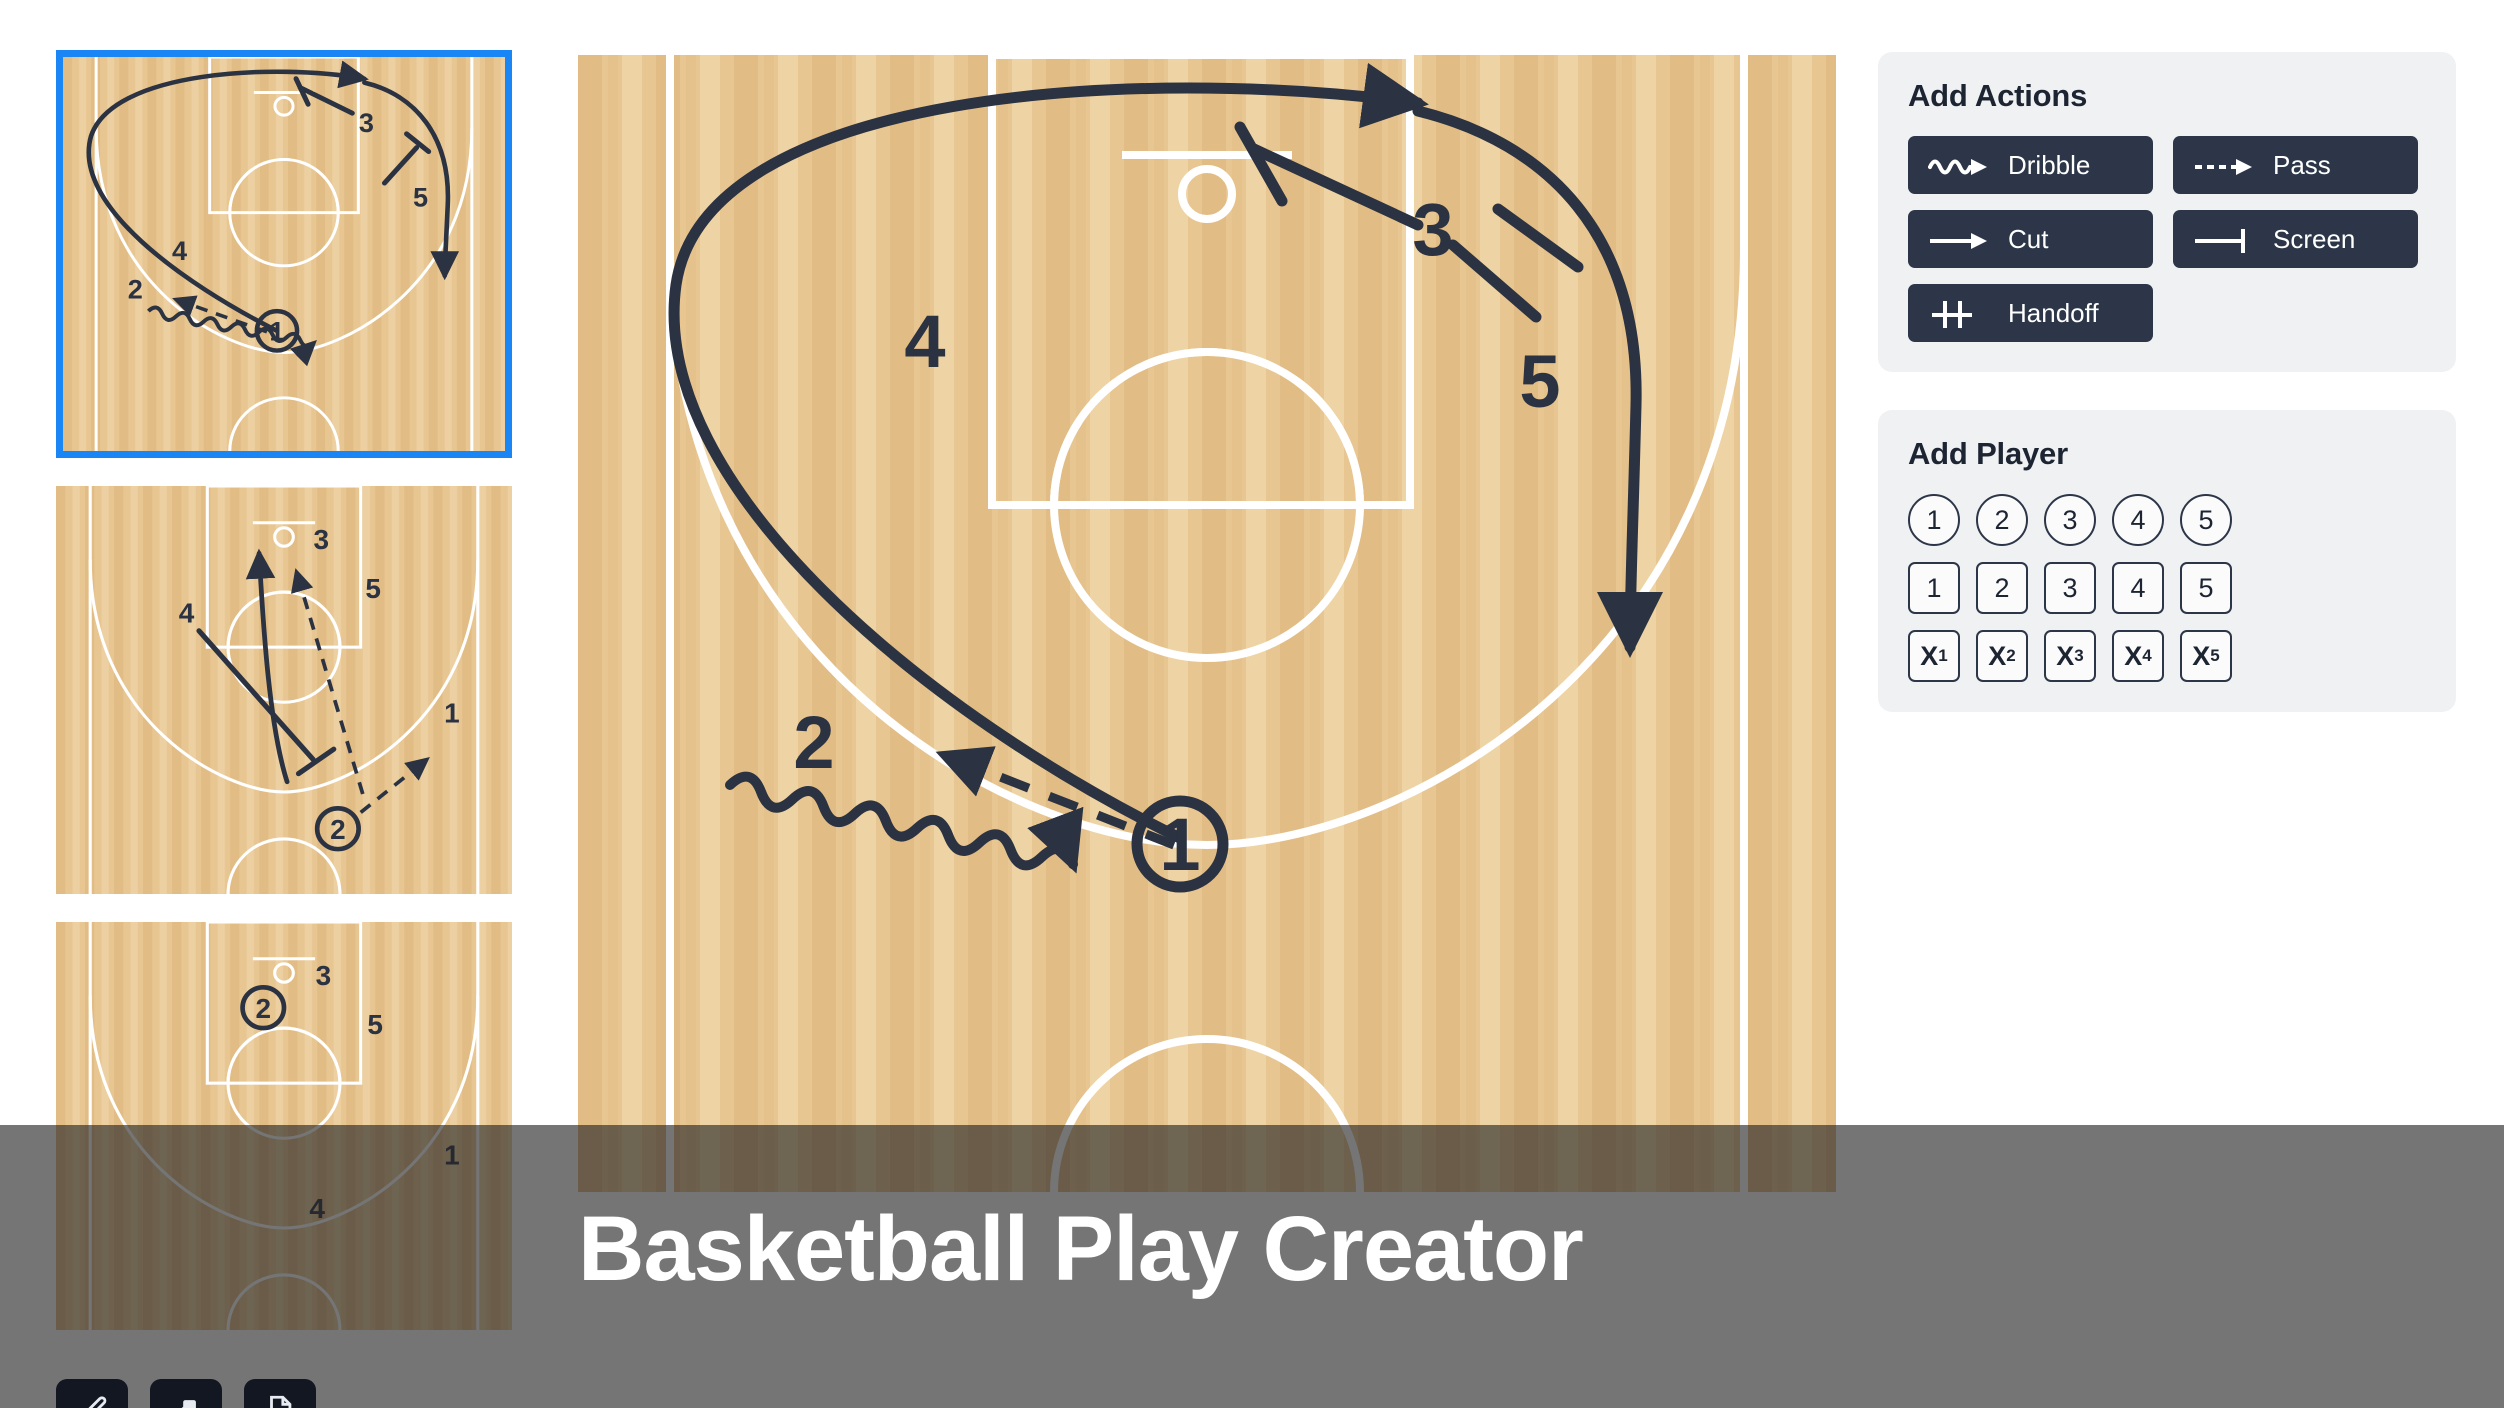  What do you see at coordinates (2215, 655) in the screenshot?
I see `defender-x-number: 5` at bounding box center [2215, 655].